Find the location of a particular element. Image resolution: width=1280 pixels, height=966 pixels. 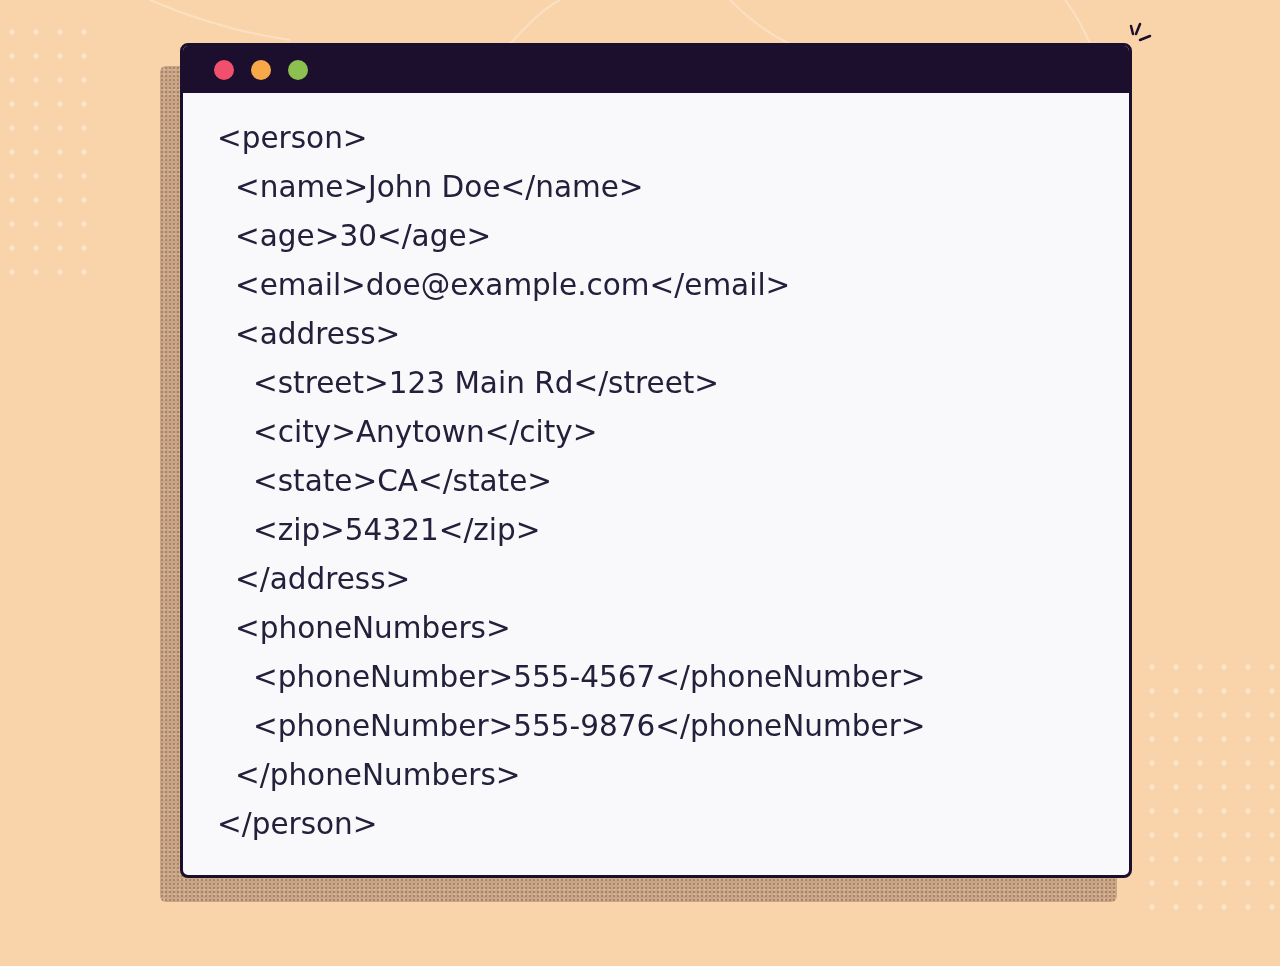

code-line: <phoneNumbers> is located at coordinates (372, 628).